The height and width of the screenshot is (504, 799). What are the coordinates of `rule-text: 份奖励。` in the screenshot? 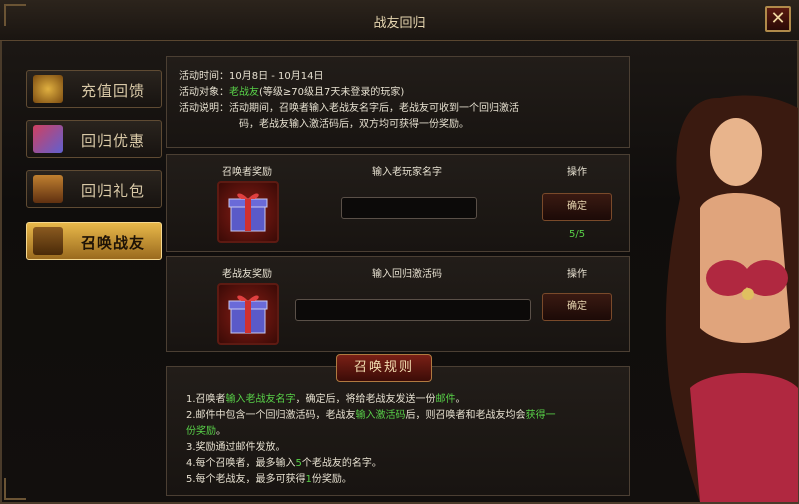 It's located at (331, 479).